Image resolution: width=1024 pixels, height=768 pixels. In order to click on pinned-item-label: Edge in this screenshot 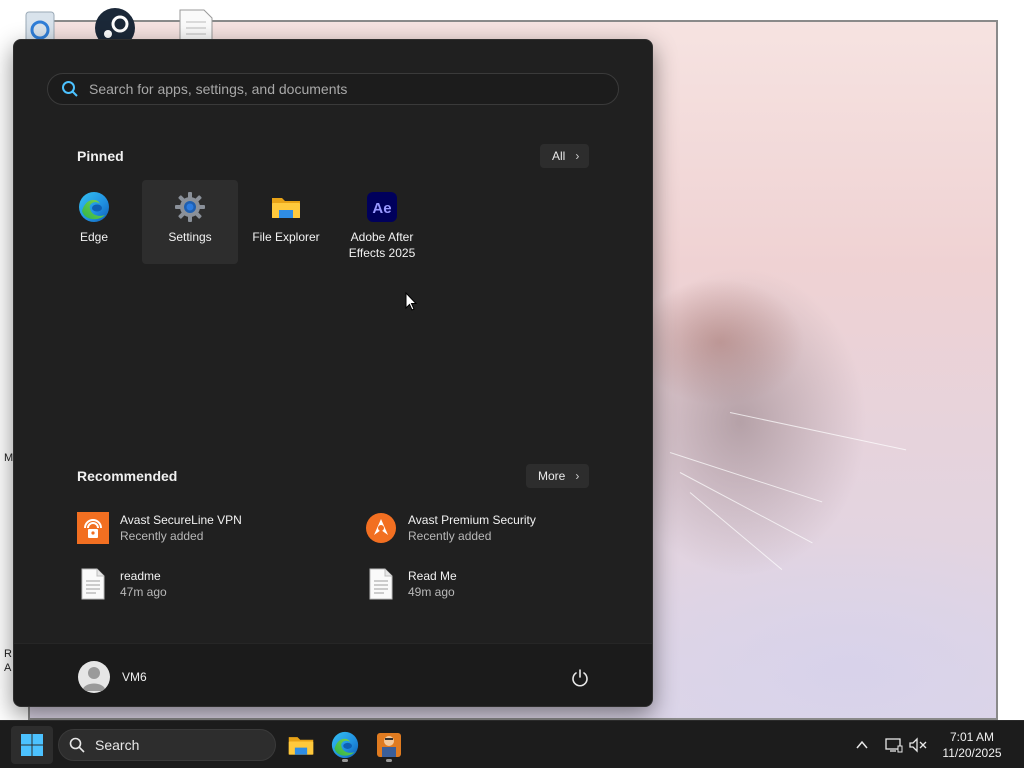, I will do `click(94, 237)`.